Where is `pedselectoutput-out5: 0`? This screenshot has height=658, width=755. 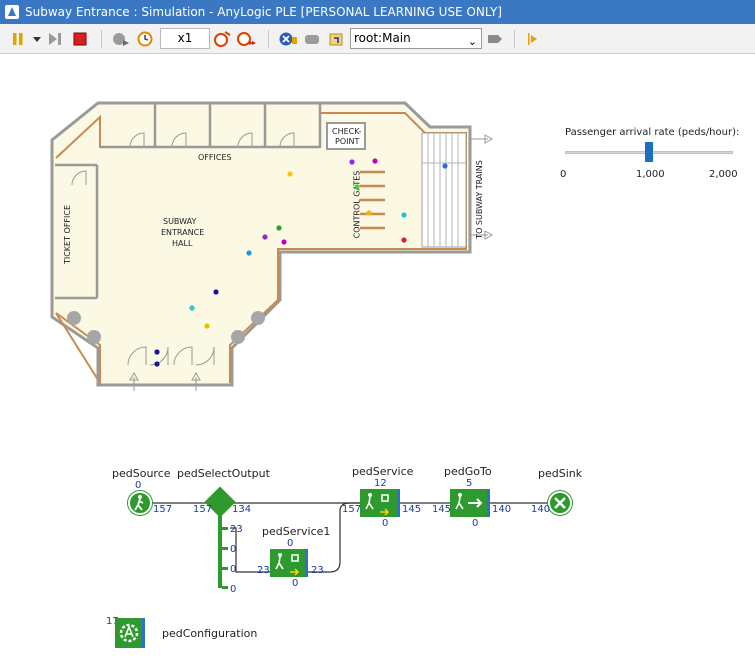 pedselectoutput-out5: 0 is located at coordinates (233, 589).